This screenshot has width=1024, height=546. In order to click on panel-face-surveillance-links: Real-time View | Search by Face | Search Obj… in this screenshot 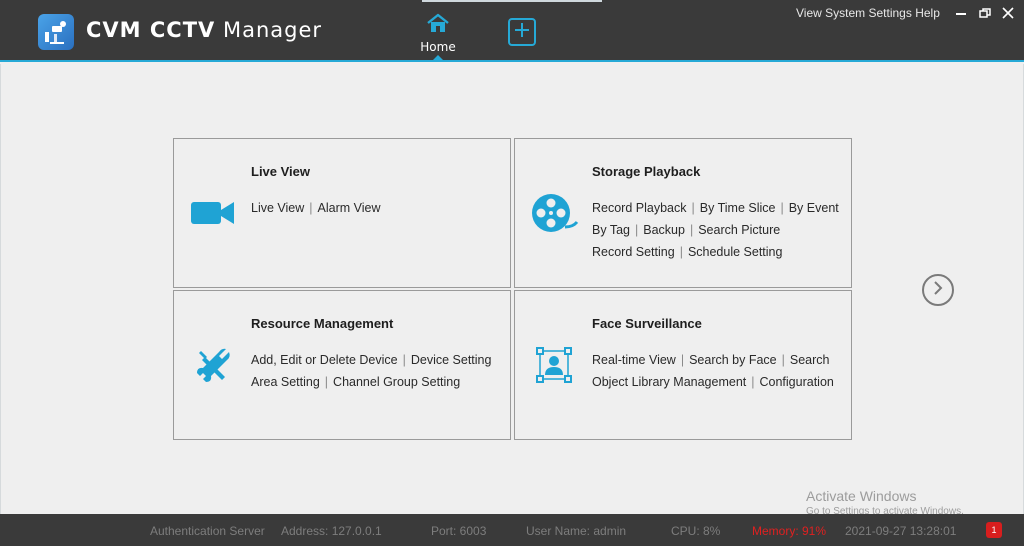, I will do `click(713, 371)`.